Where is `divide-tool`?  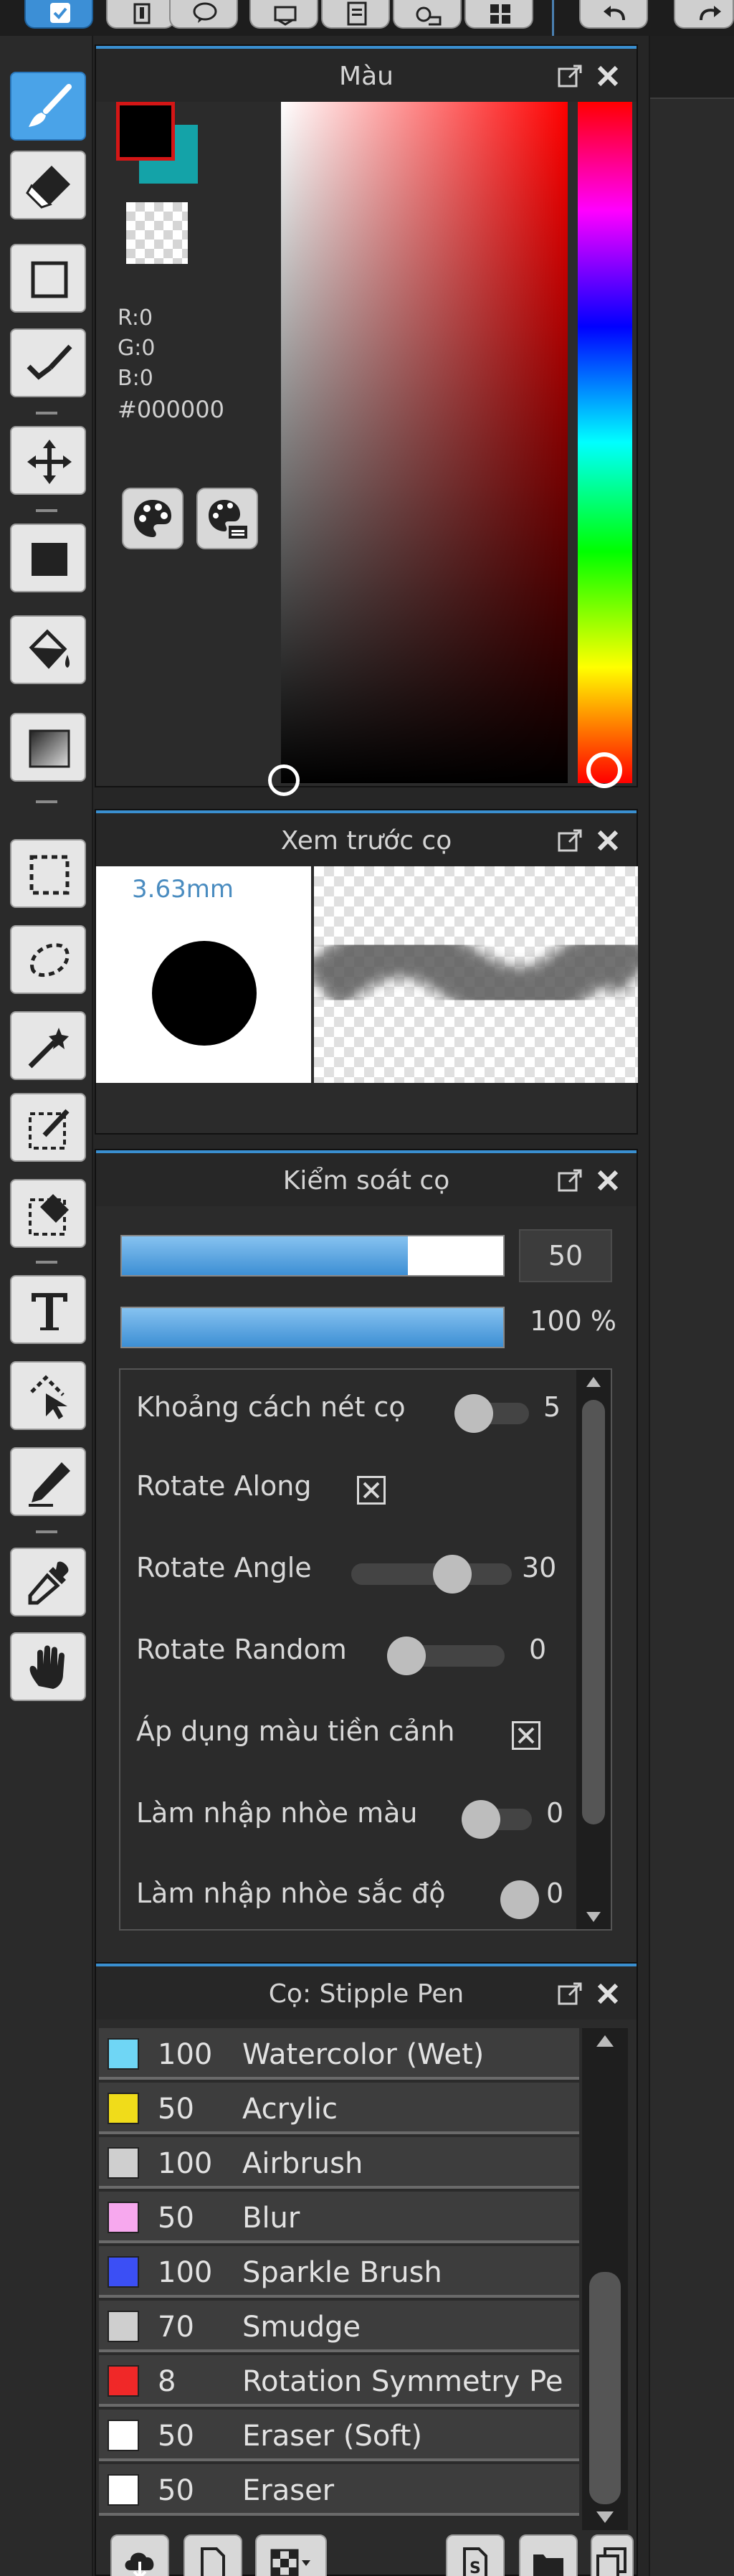 divide-tool is located at coordinates (48, 1481).